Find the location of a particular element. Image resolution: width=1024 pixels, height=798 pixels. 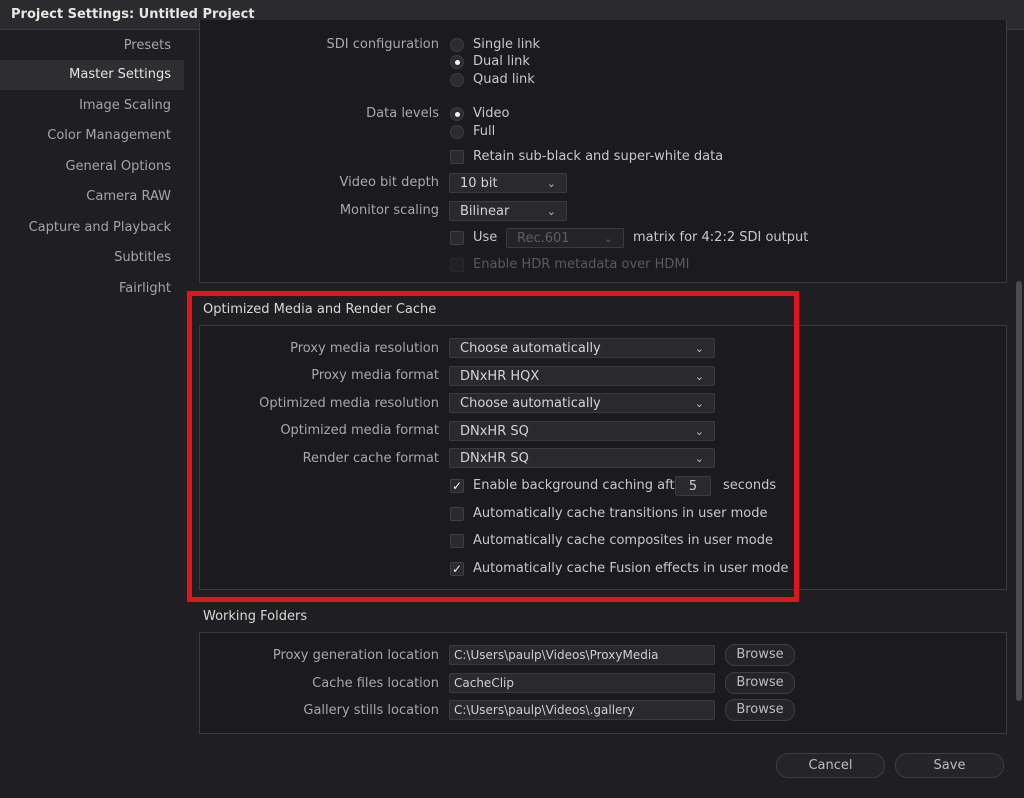

radio-full-levels is located at coordinates (457, 132).